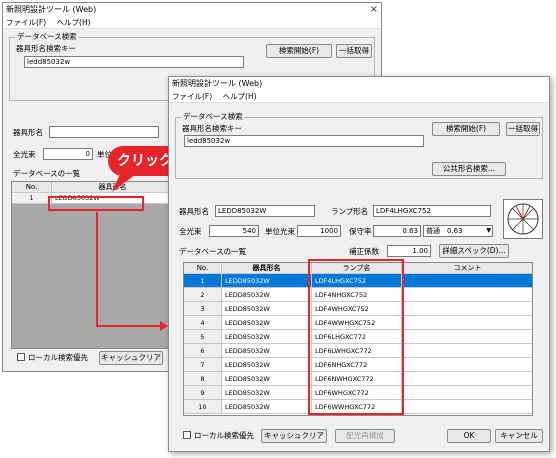  What do you see at coordinates (360, 231) in the screenshot?
I see `front-maint-label: 保守率` at bounding box center [360, 231].